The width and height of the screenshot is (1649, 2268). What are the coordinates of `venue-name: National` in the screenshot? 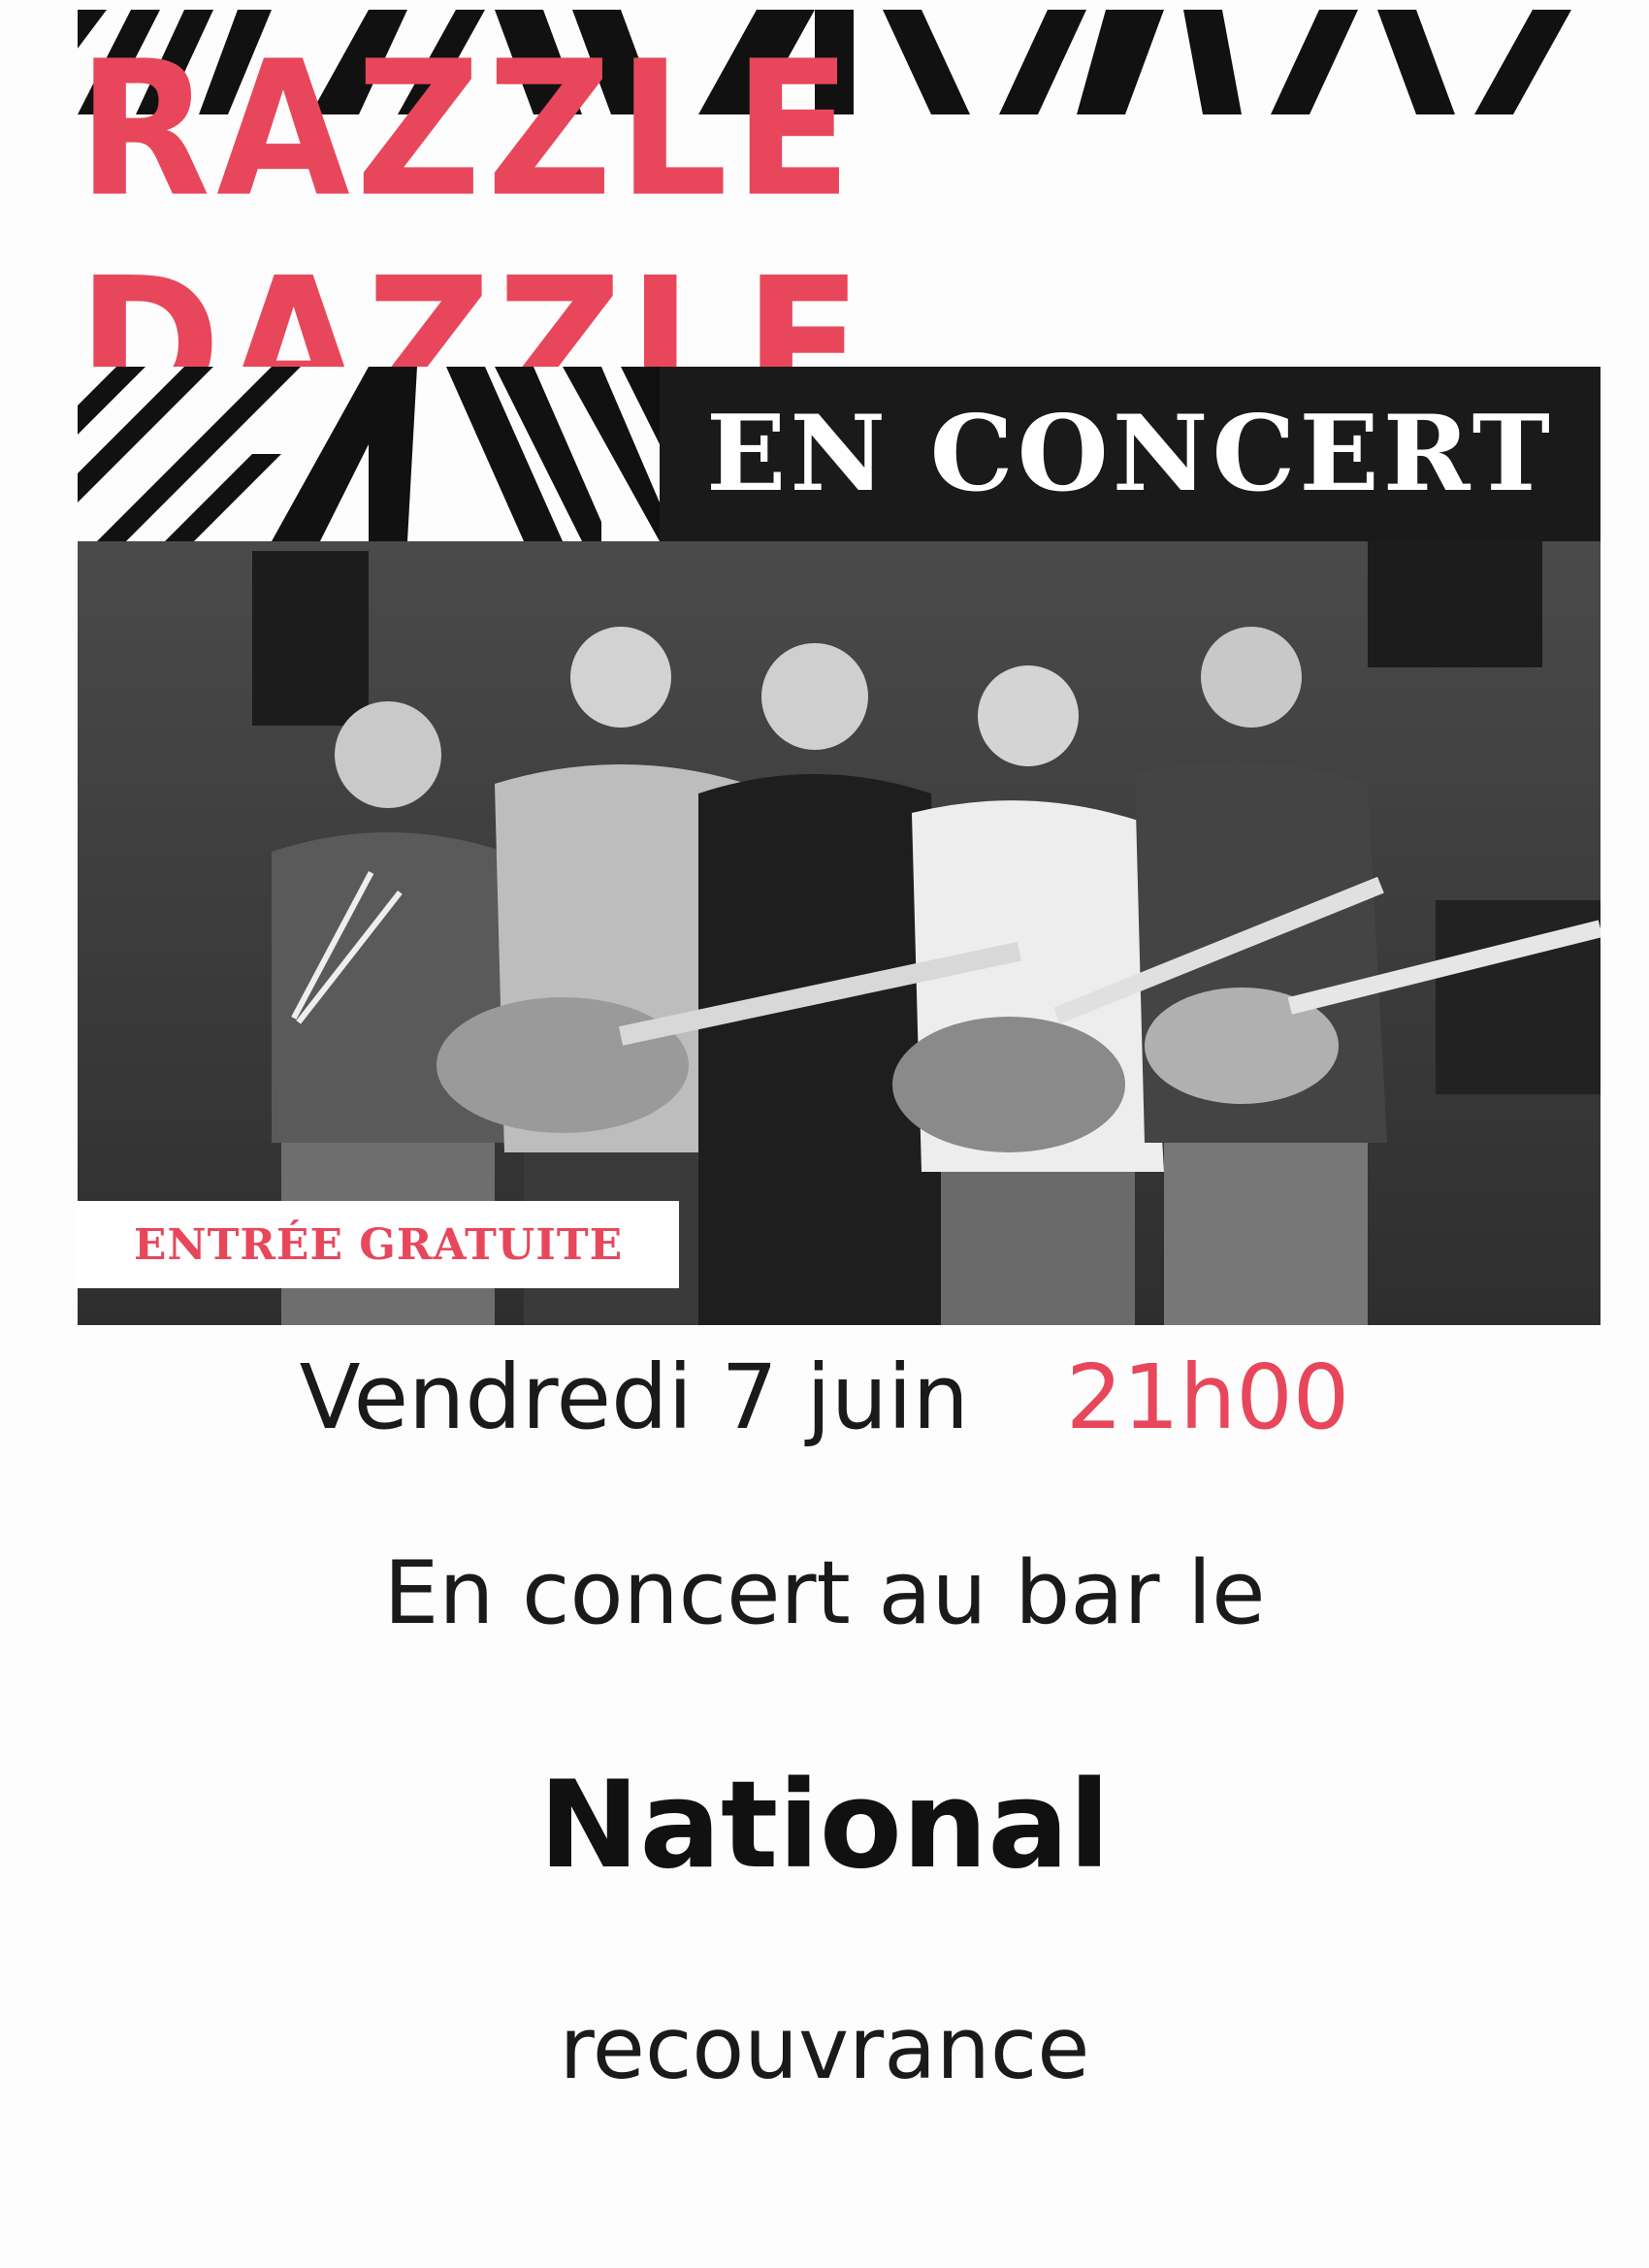 It's located at (824, 1825).